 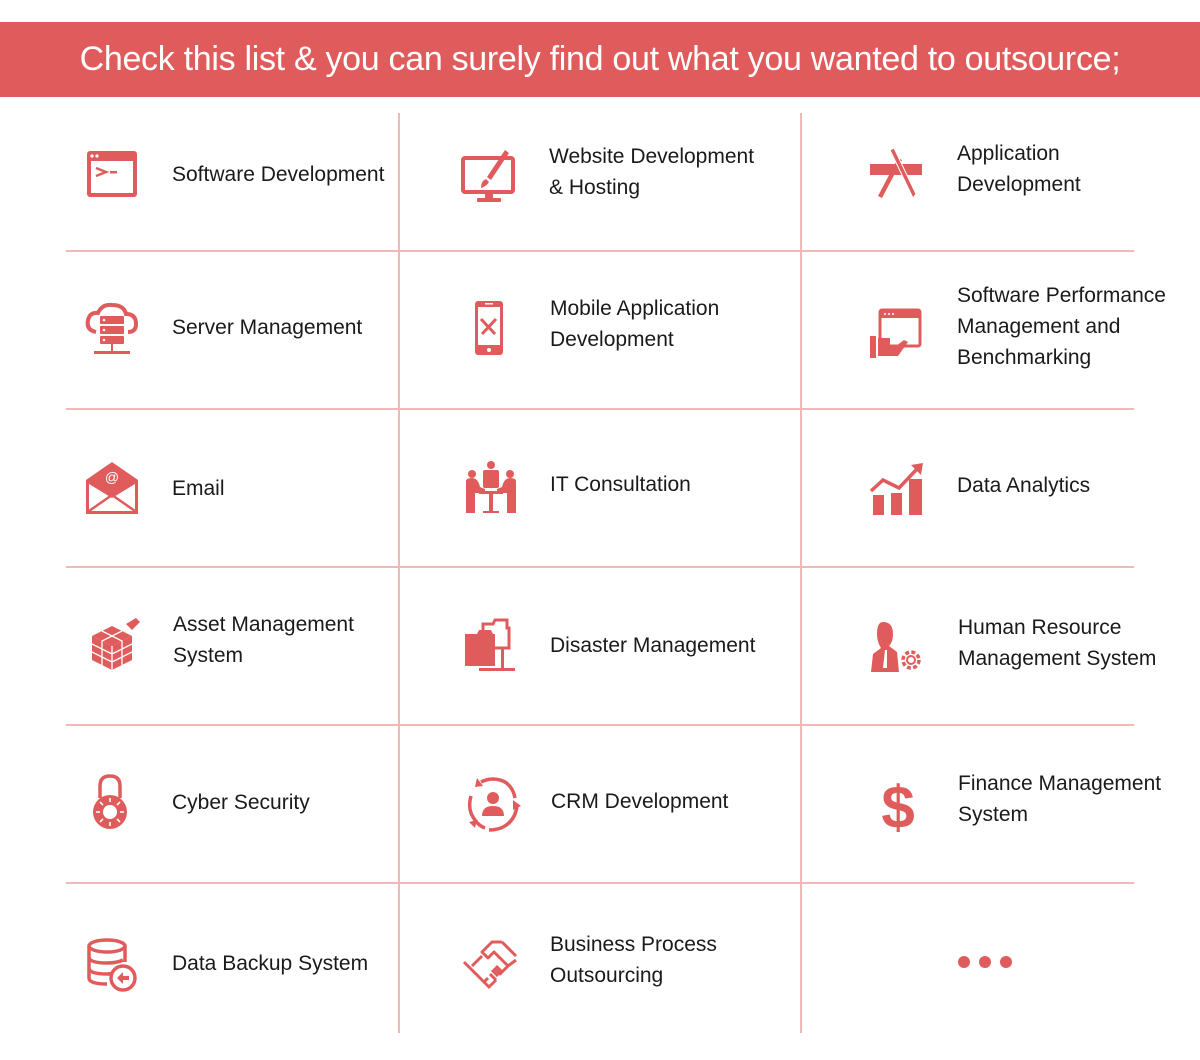 I want to click on handshake-icon, so click(x=490, y=964).